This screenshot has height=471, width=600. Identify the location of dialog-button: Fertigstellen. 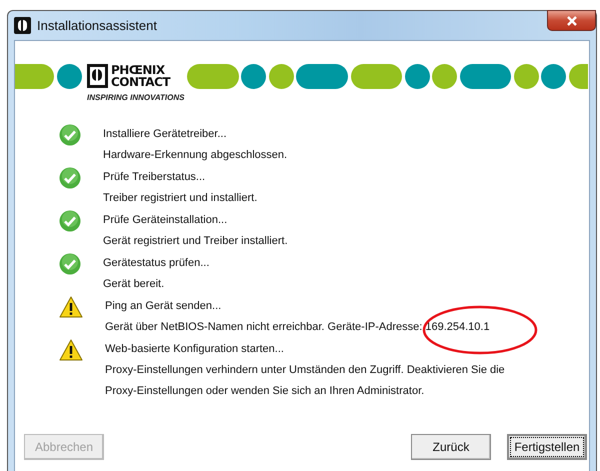
(547, 447).